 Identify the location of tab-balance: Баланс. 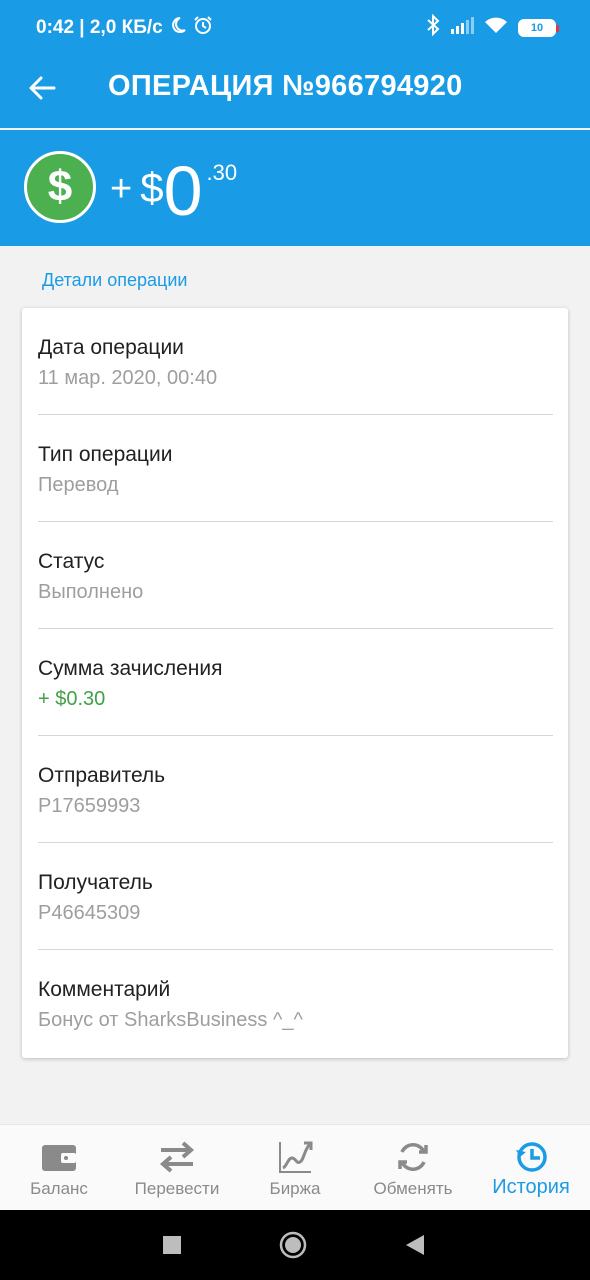
(59, 1168).